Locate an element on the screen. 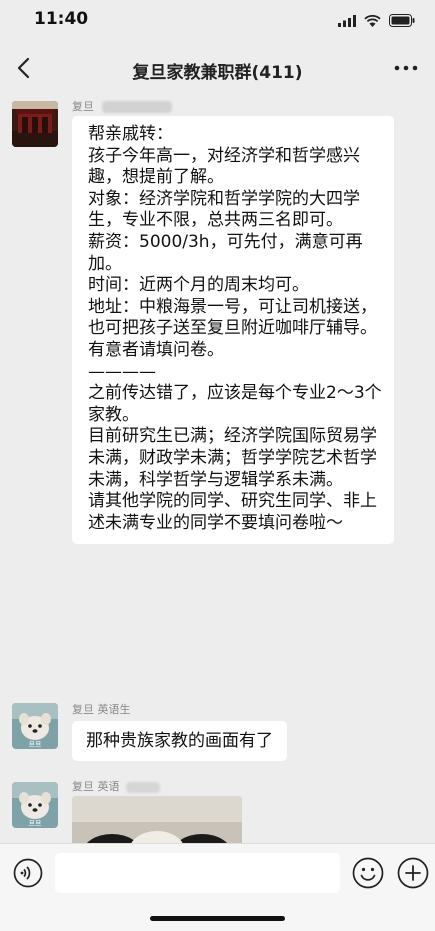 The image size is (435, 931). sender-name-text: 复旦 is located at coordinates (83, 106).